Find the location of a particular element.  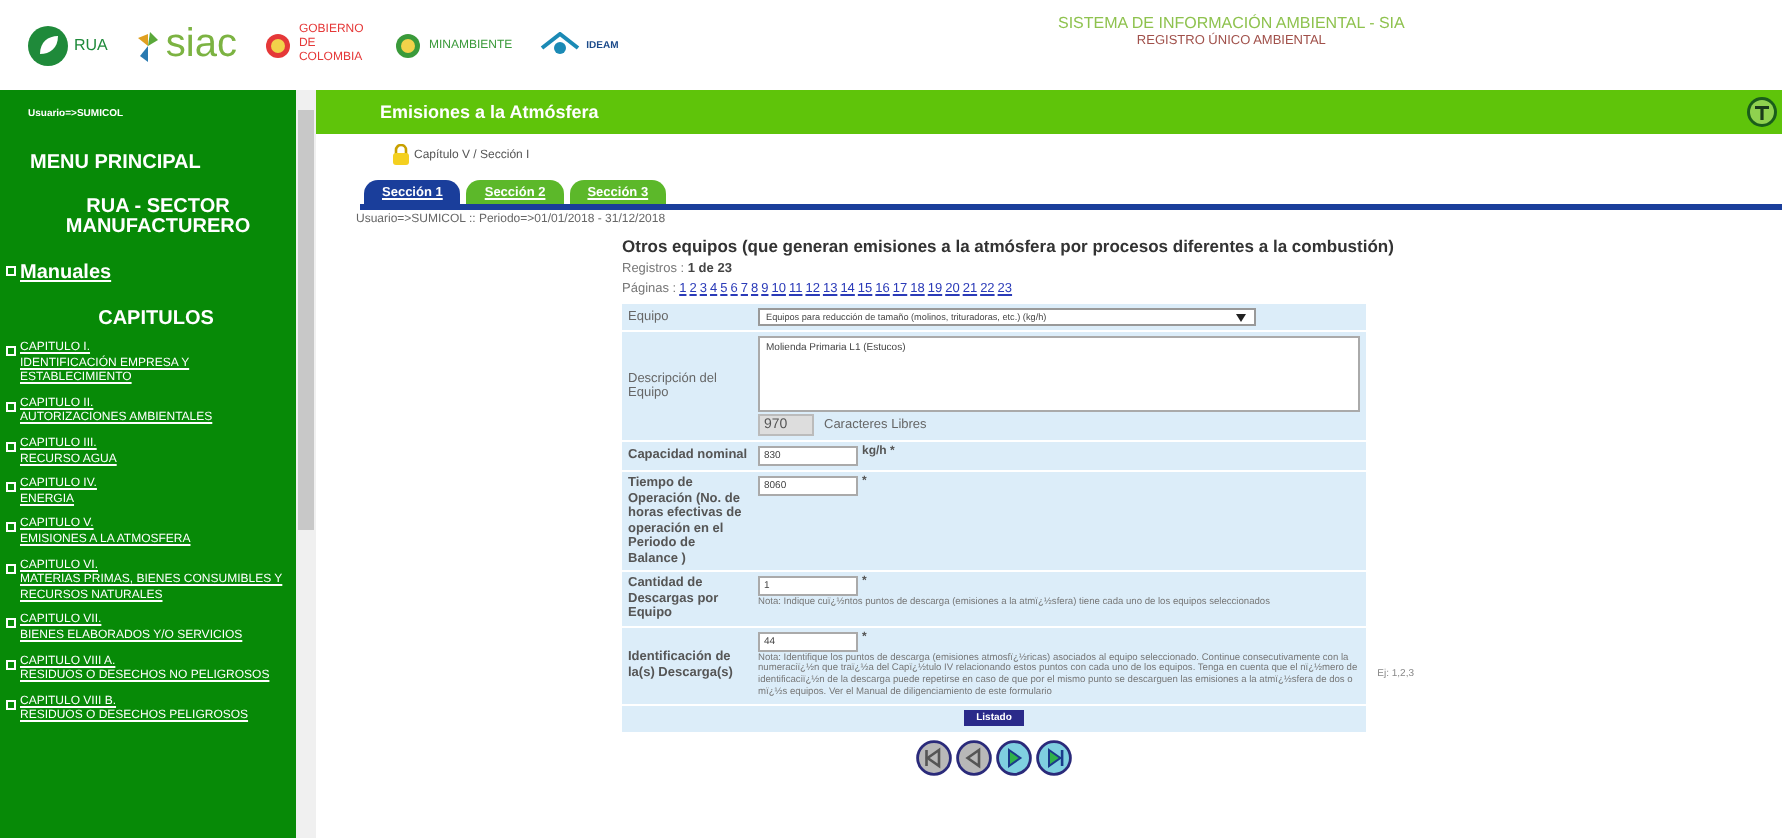

section-title: Emisiones a la Atmósfera is located at coordinates (489, 112).